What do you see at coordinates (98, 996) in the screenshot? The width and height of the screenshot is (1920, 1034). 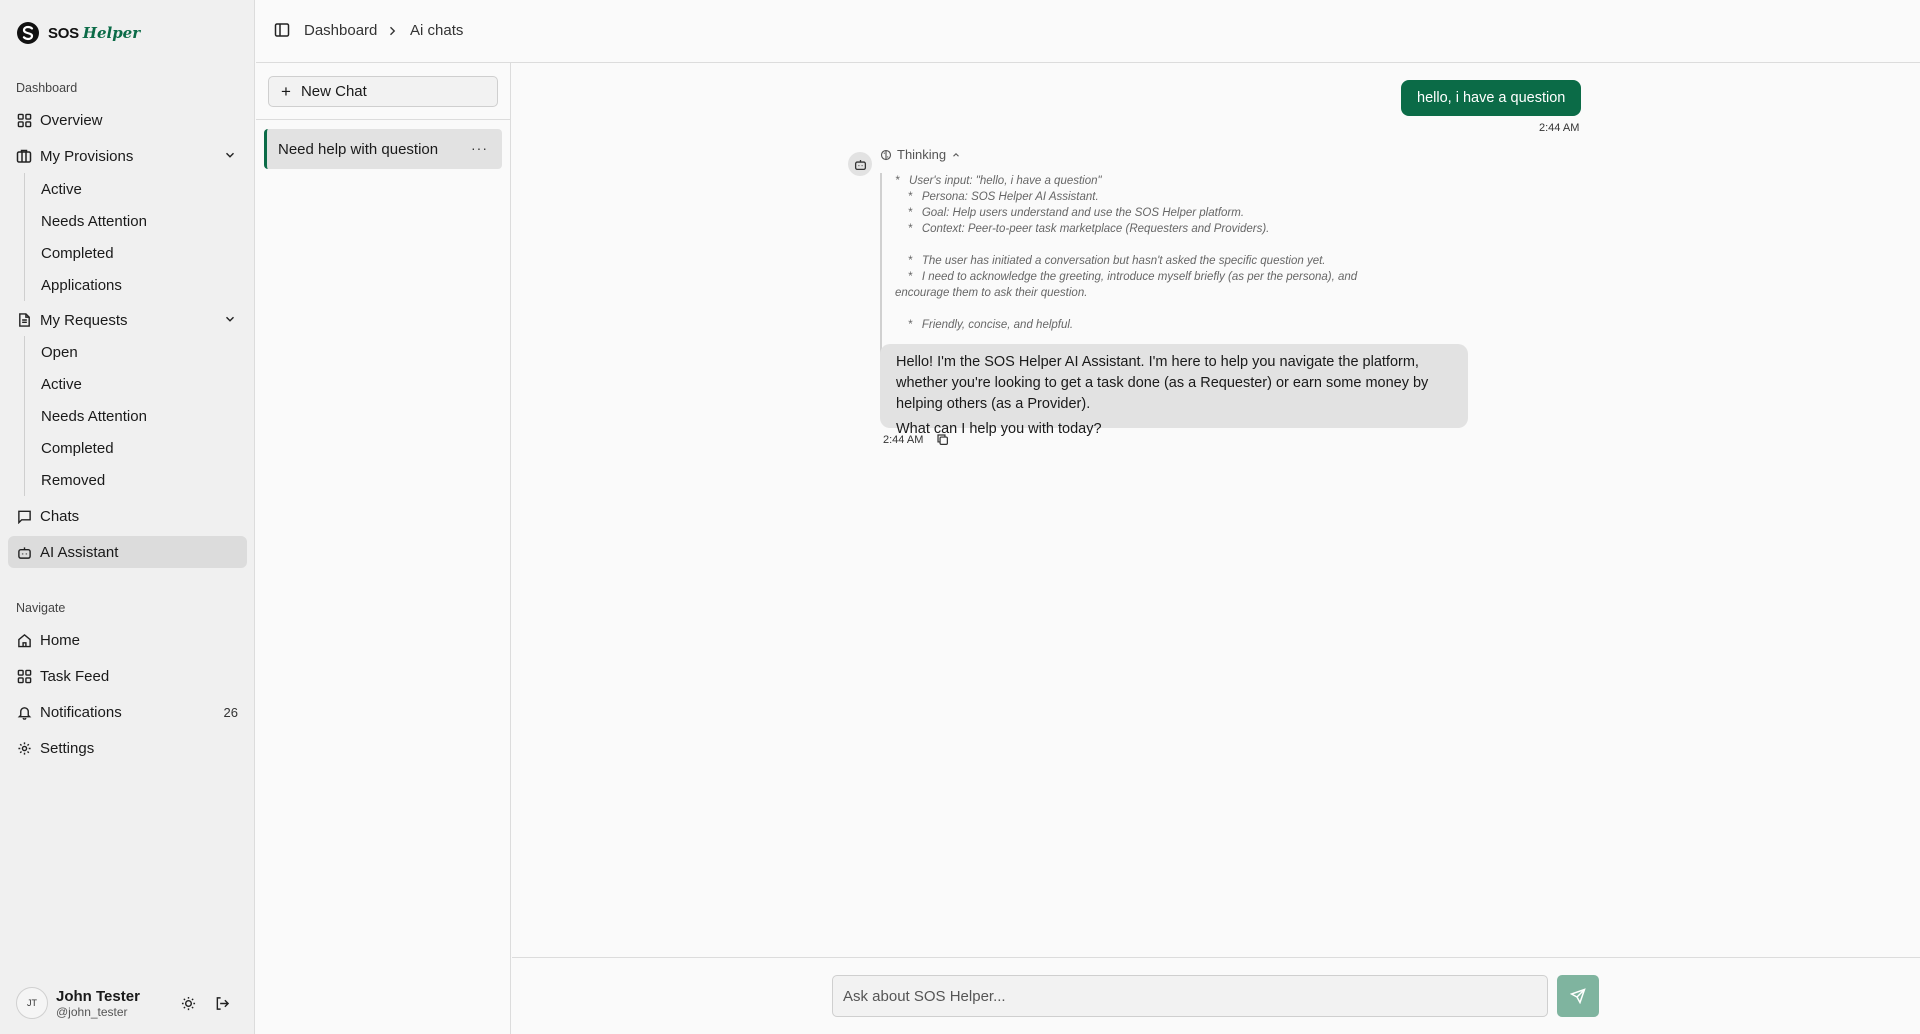 I see `user-name: John Tester` at bounding box center [98, 996].